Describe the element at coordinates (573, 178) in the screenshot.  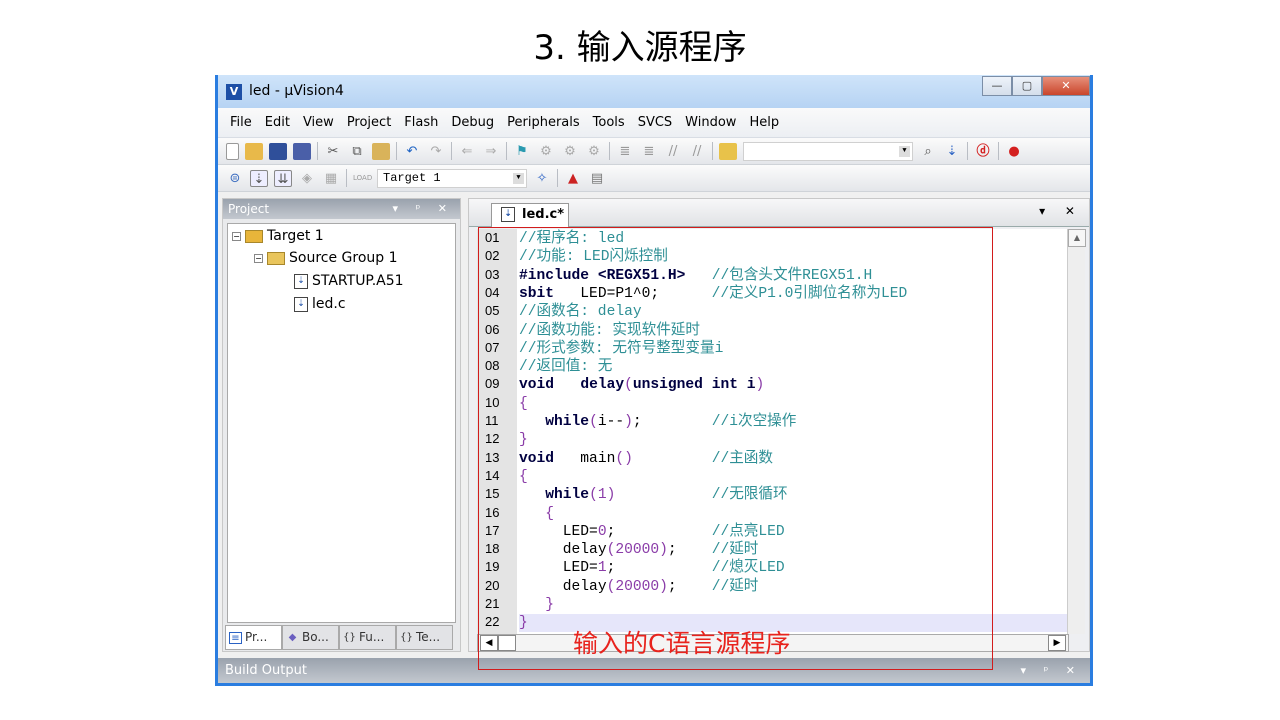
I see `manage-components-icon: ▲` at that location.